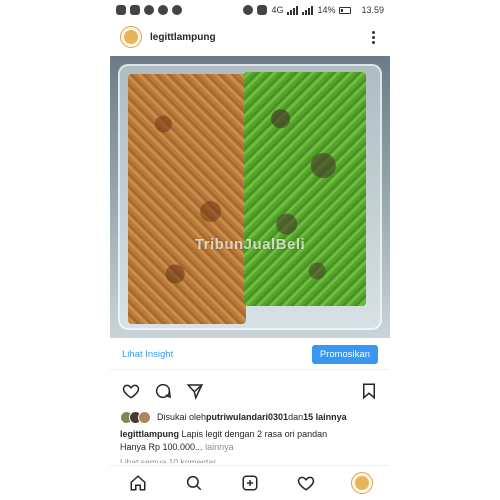  I want to click on heart-icon, so click(131, 391).